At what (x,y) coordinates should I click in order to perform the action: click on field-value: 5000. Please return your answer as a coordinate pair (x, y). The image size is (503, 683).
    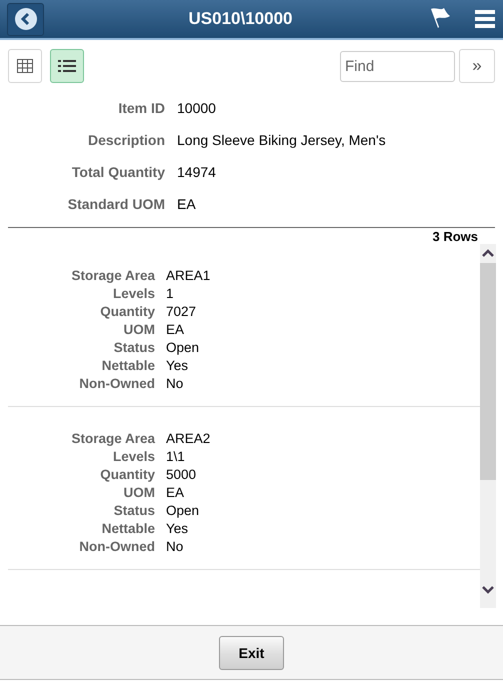
    Looking at the image, I should click on (182, 474).